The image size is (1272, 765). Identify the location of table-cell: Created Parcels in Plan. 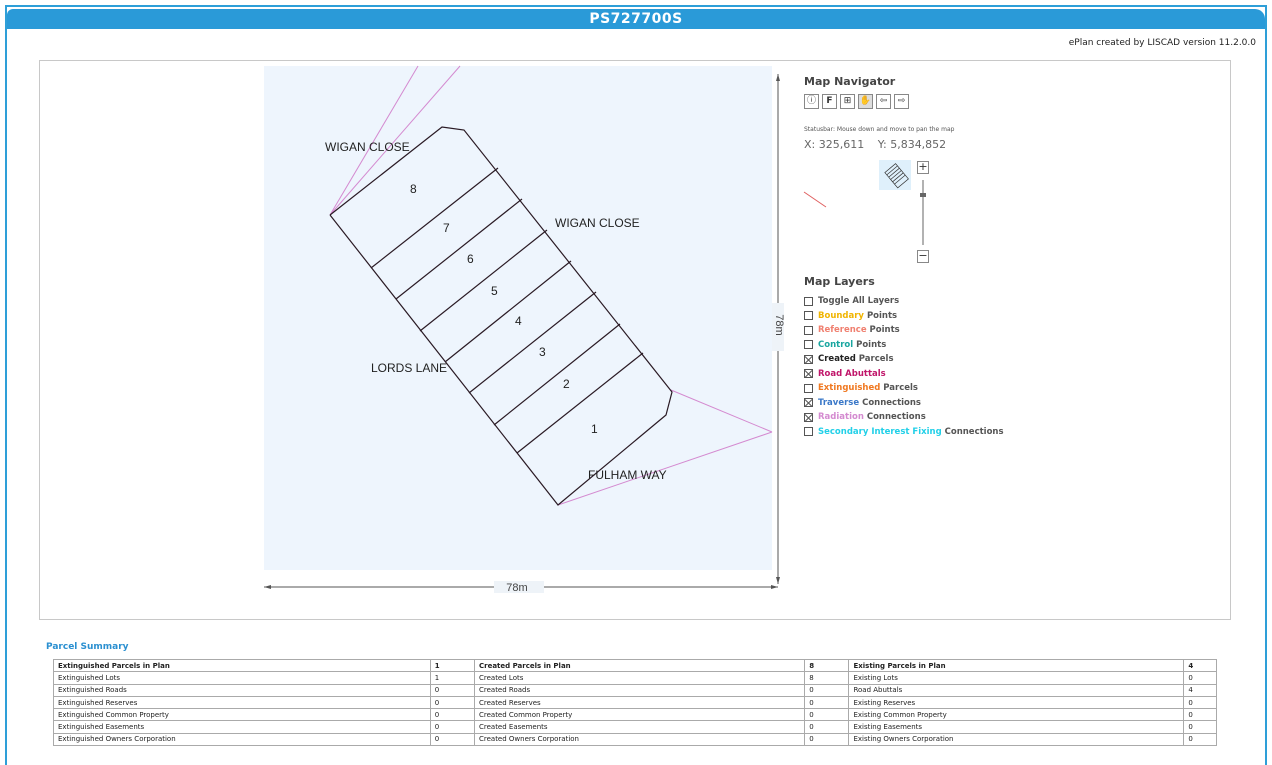
(639, 665).